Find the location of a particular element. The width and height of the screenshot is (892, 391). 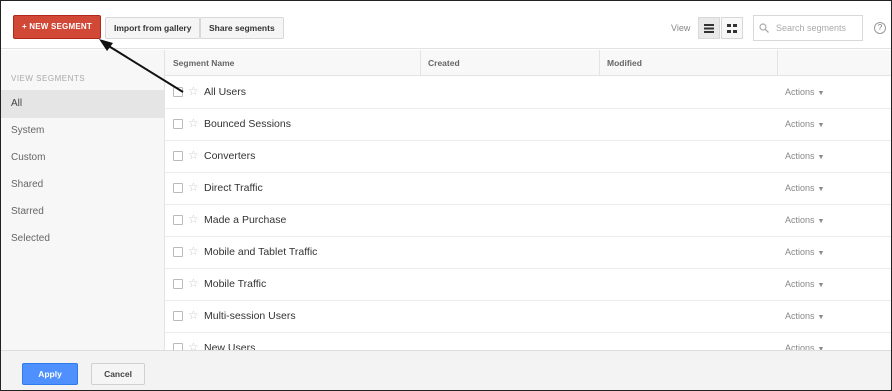

segment-name: All Users is located at coordinates (225, 92).